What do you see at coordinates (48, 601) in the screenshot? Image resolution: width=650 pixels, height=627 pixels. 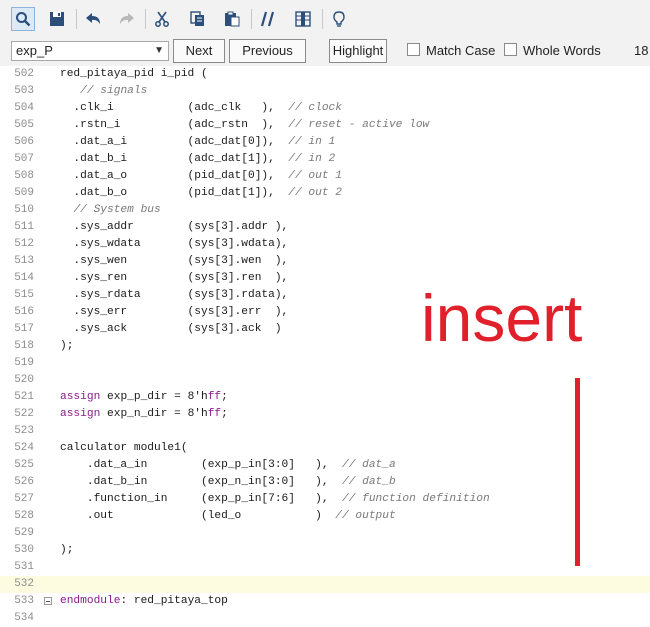 I see `fold-icon` at bounding box center [48, 601].